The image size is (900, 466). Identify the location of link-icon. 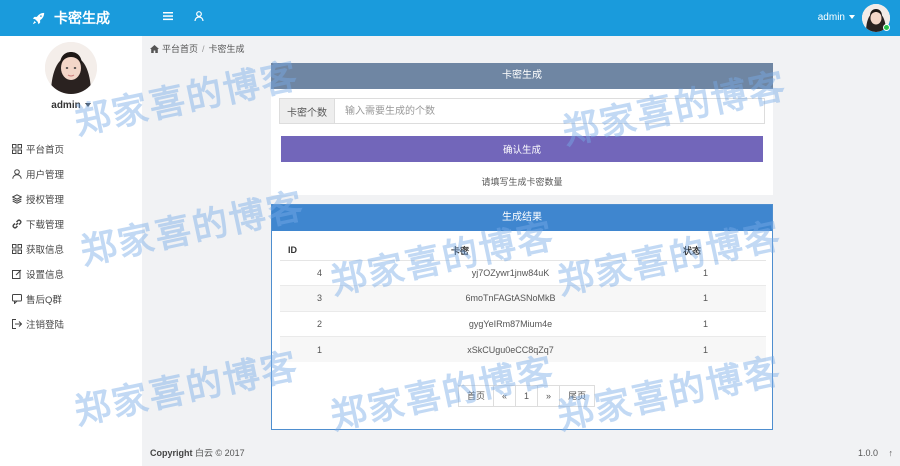
(17, 223).